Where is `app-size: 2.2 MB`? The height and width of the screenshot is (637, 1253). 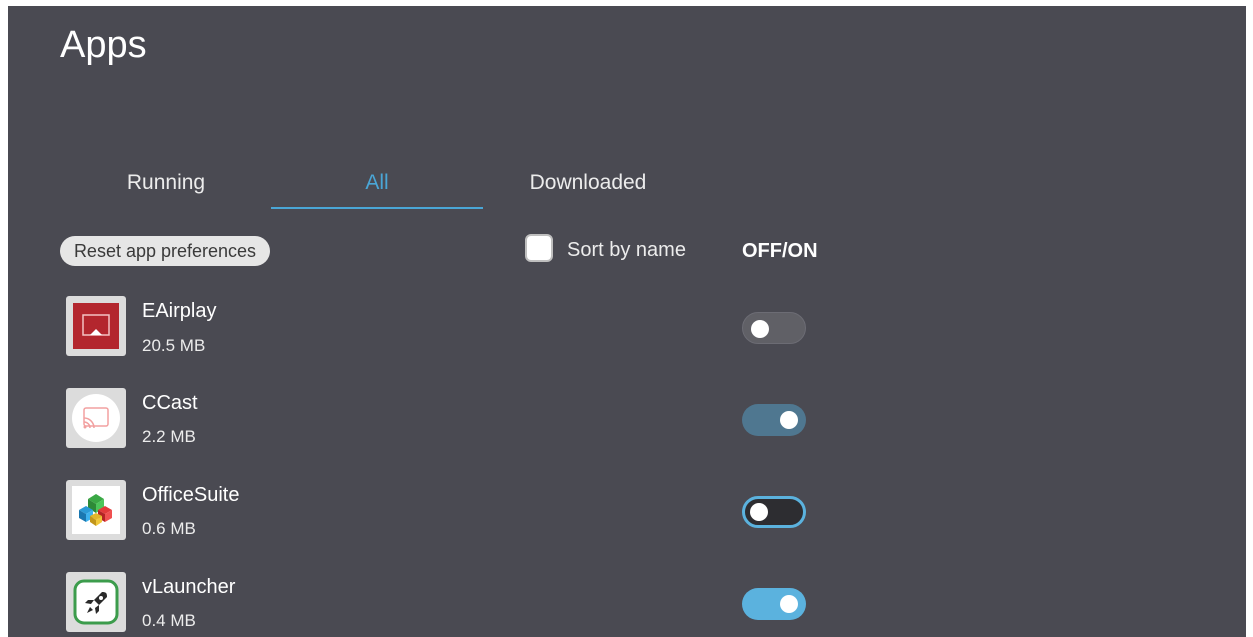
app-size: 2.2 MB is located at coordinates (169, 436).